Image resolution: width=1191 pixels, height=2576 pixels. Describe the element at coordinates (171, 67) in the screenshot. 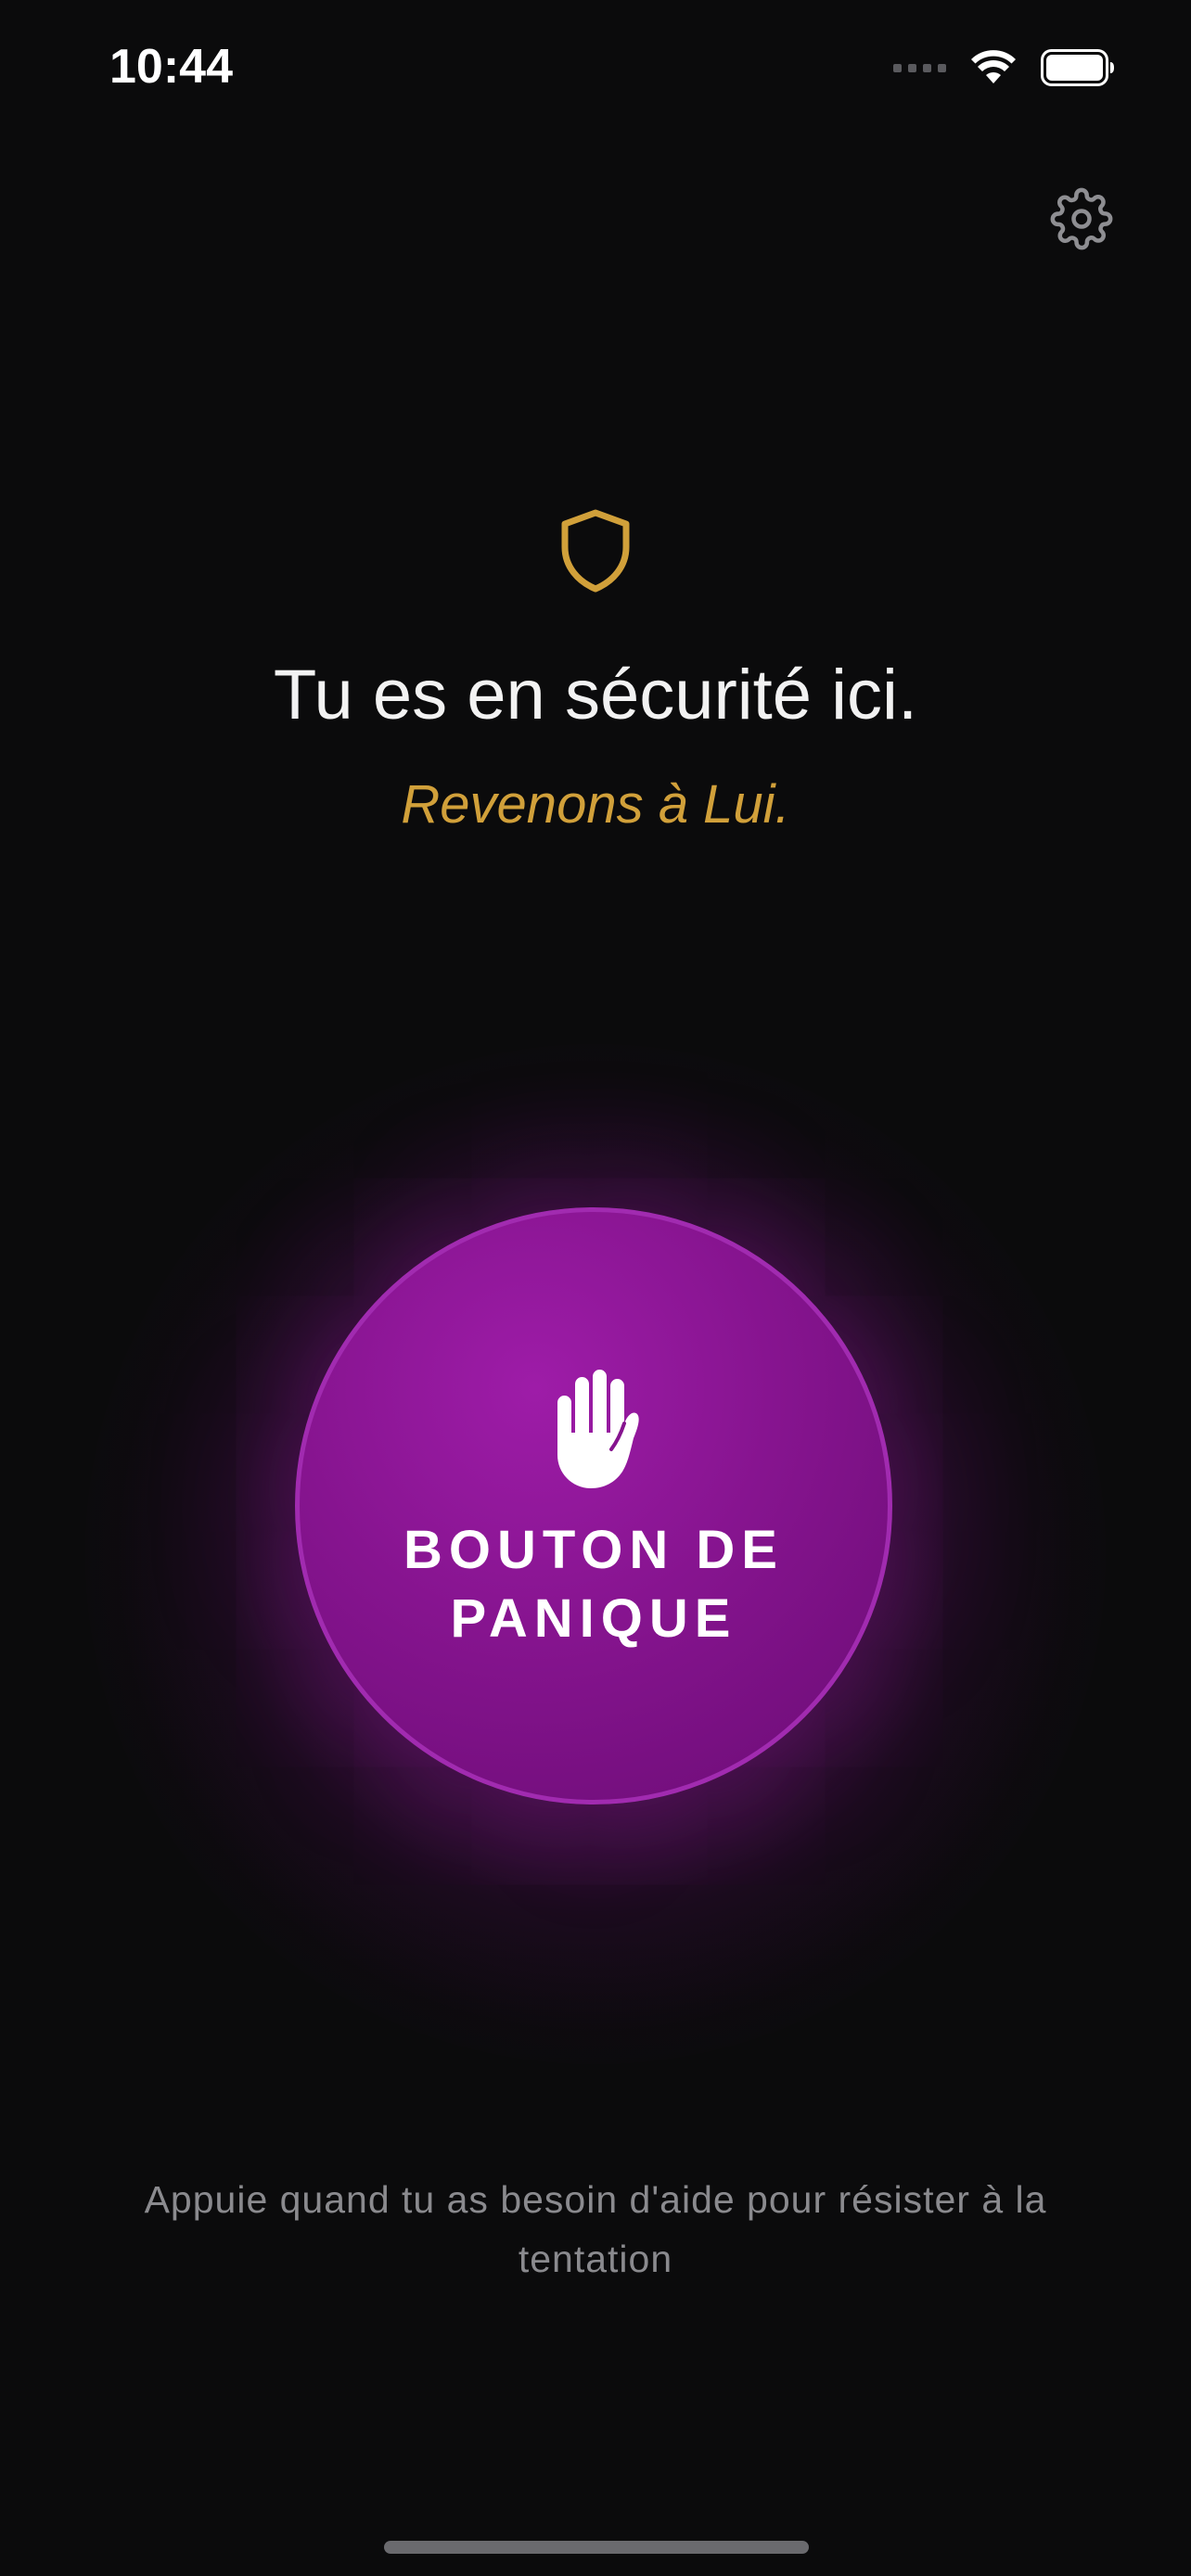

I see `status-time: 10:44` at that location.